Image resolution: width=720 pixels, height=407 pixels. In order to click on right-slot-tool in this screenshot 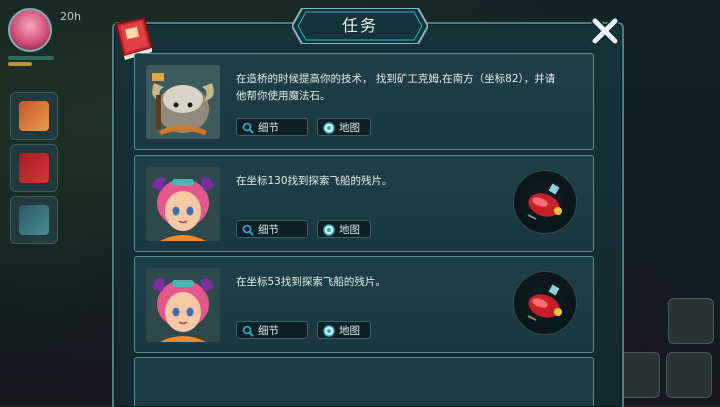, I will do `click(691, 321)`.